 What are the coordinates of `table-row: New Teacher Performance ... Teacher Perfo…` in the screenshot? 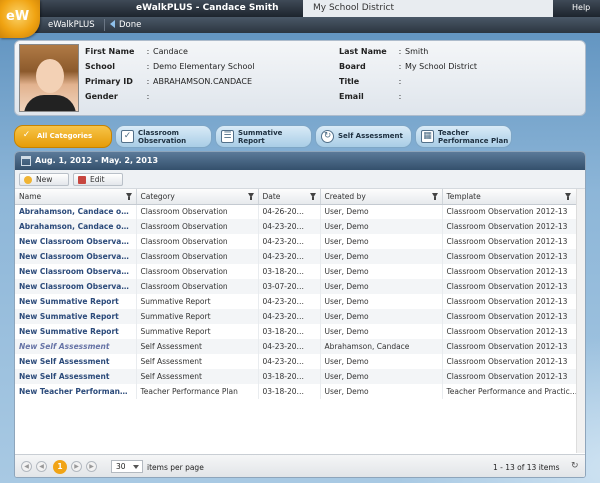 It's located at (300, 391).